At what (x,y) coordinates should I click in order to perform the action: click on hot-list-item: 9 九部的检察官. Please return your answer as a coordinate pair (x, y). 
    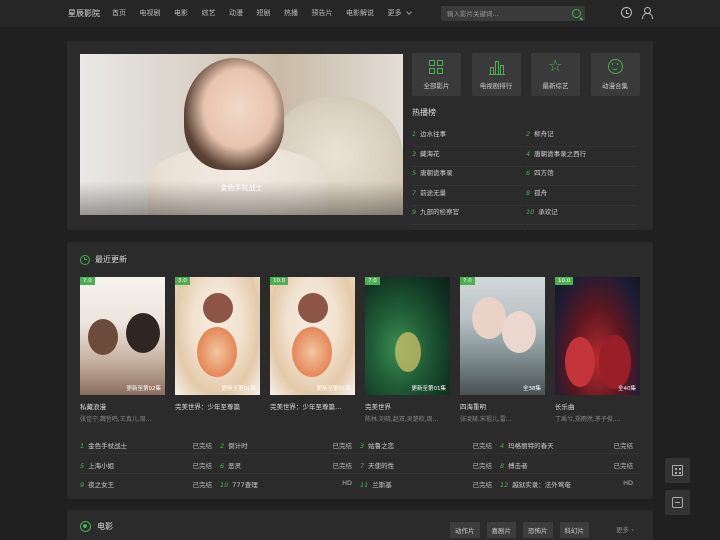
    Looking at the image, I should click on (468, 215).